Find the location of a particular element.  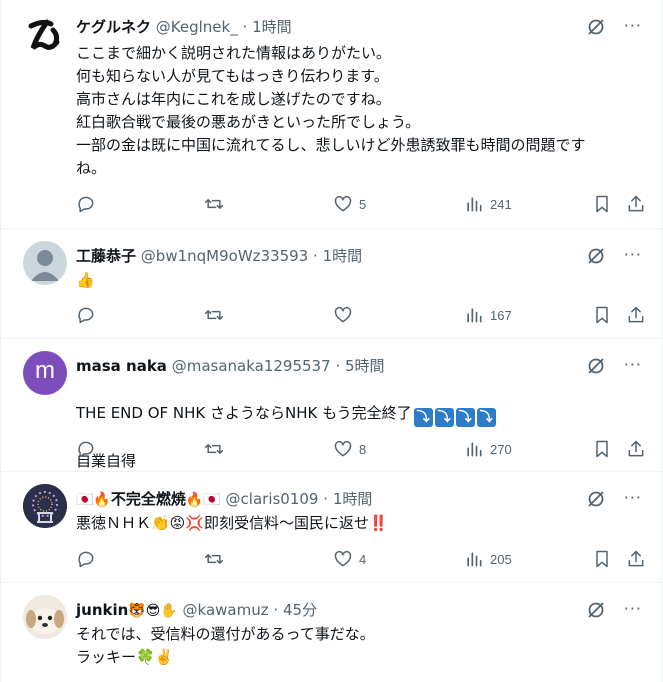

like-count: 8 is located at coordinates (363, 449).